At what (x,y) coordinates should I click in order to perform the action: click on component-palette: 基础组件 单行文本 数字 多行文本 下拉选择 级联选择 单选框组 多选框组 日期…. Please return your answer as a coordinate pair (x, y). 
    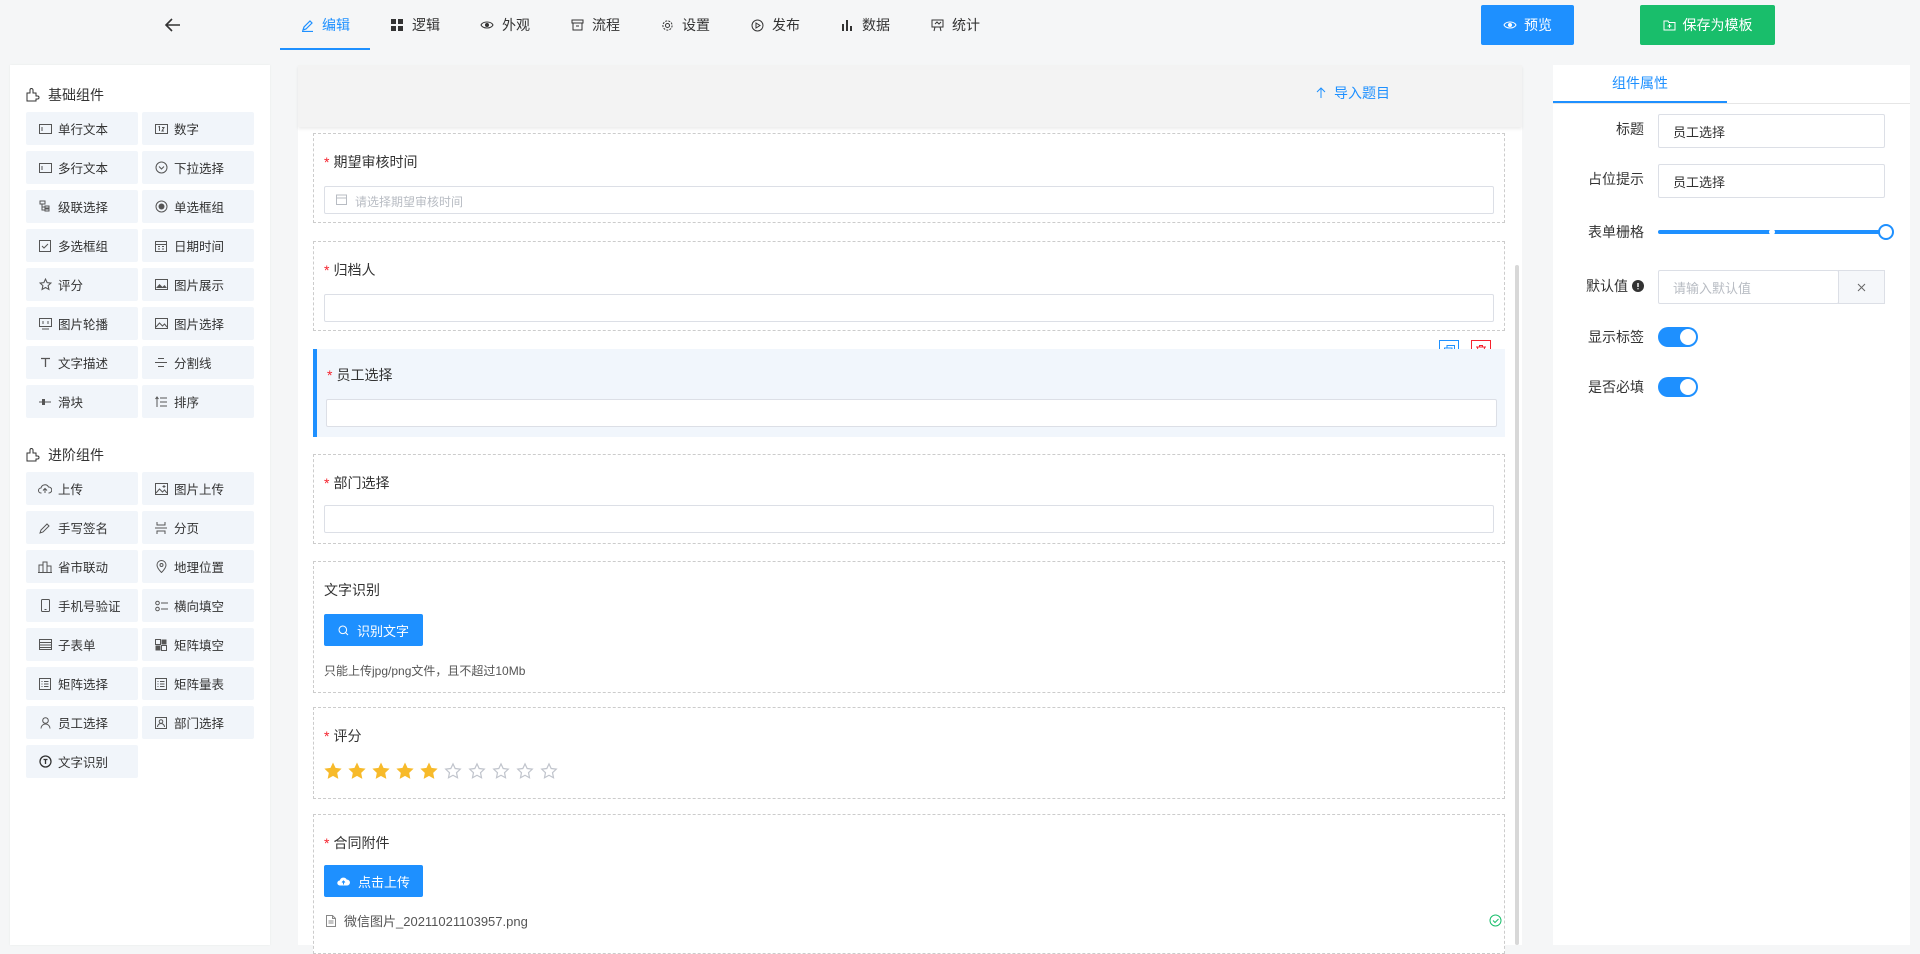
    Looking at the image, I should click on (140, 505).